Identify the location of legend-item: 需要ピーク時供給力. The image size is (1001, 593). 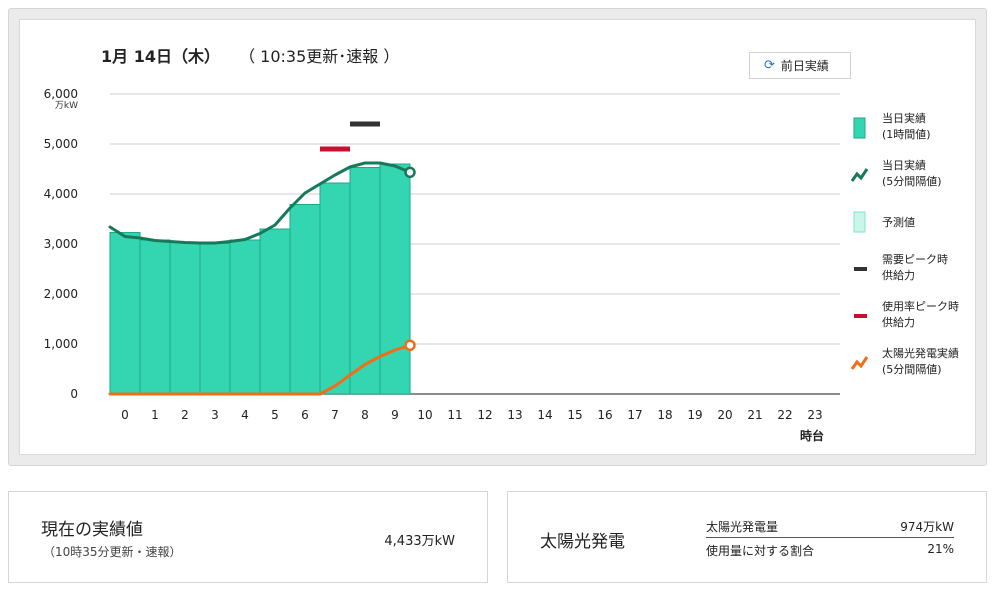
(901, 267).